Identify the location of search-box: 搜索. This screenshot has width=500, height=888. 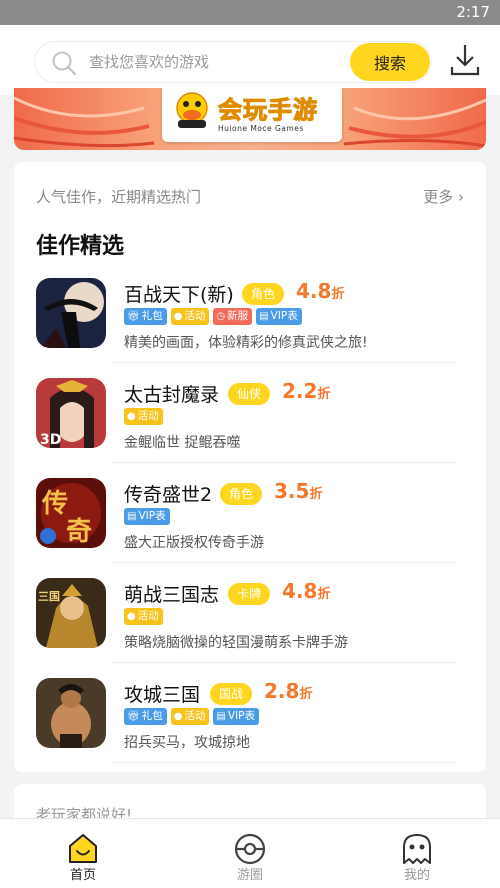
(233, 62).